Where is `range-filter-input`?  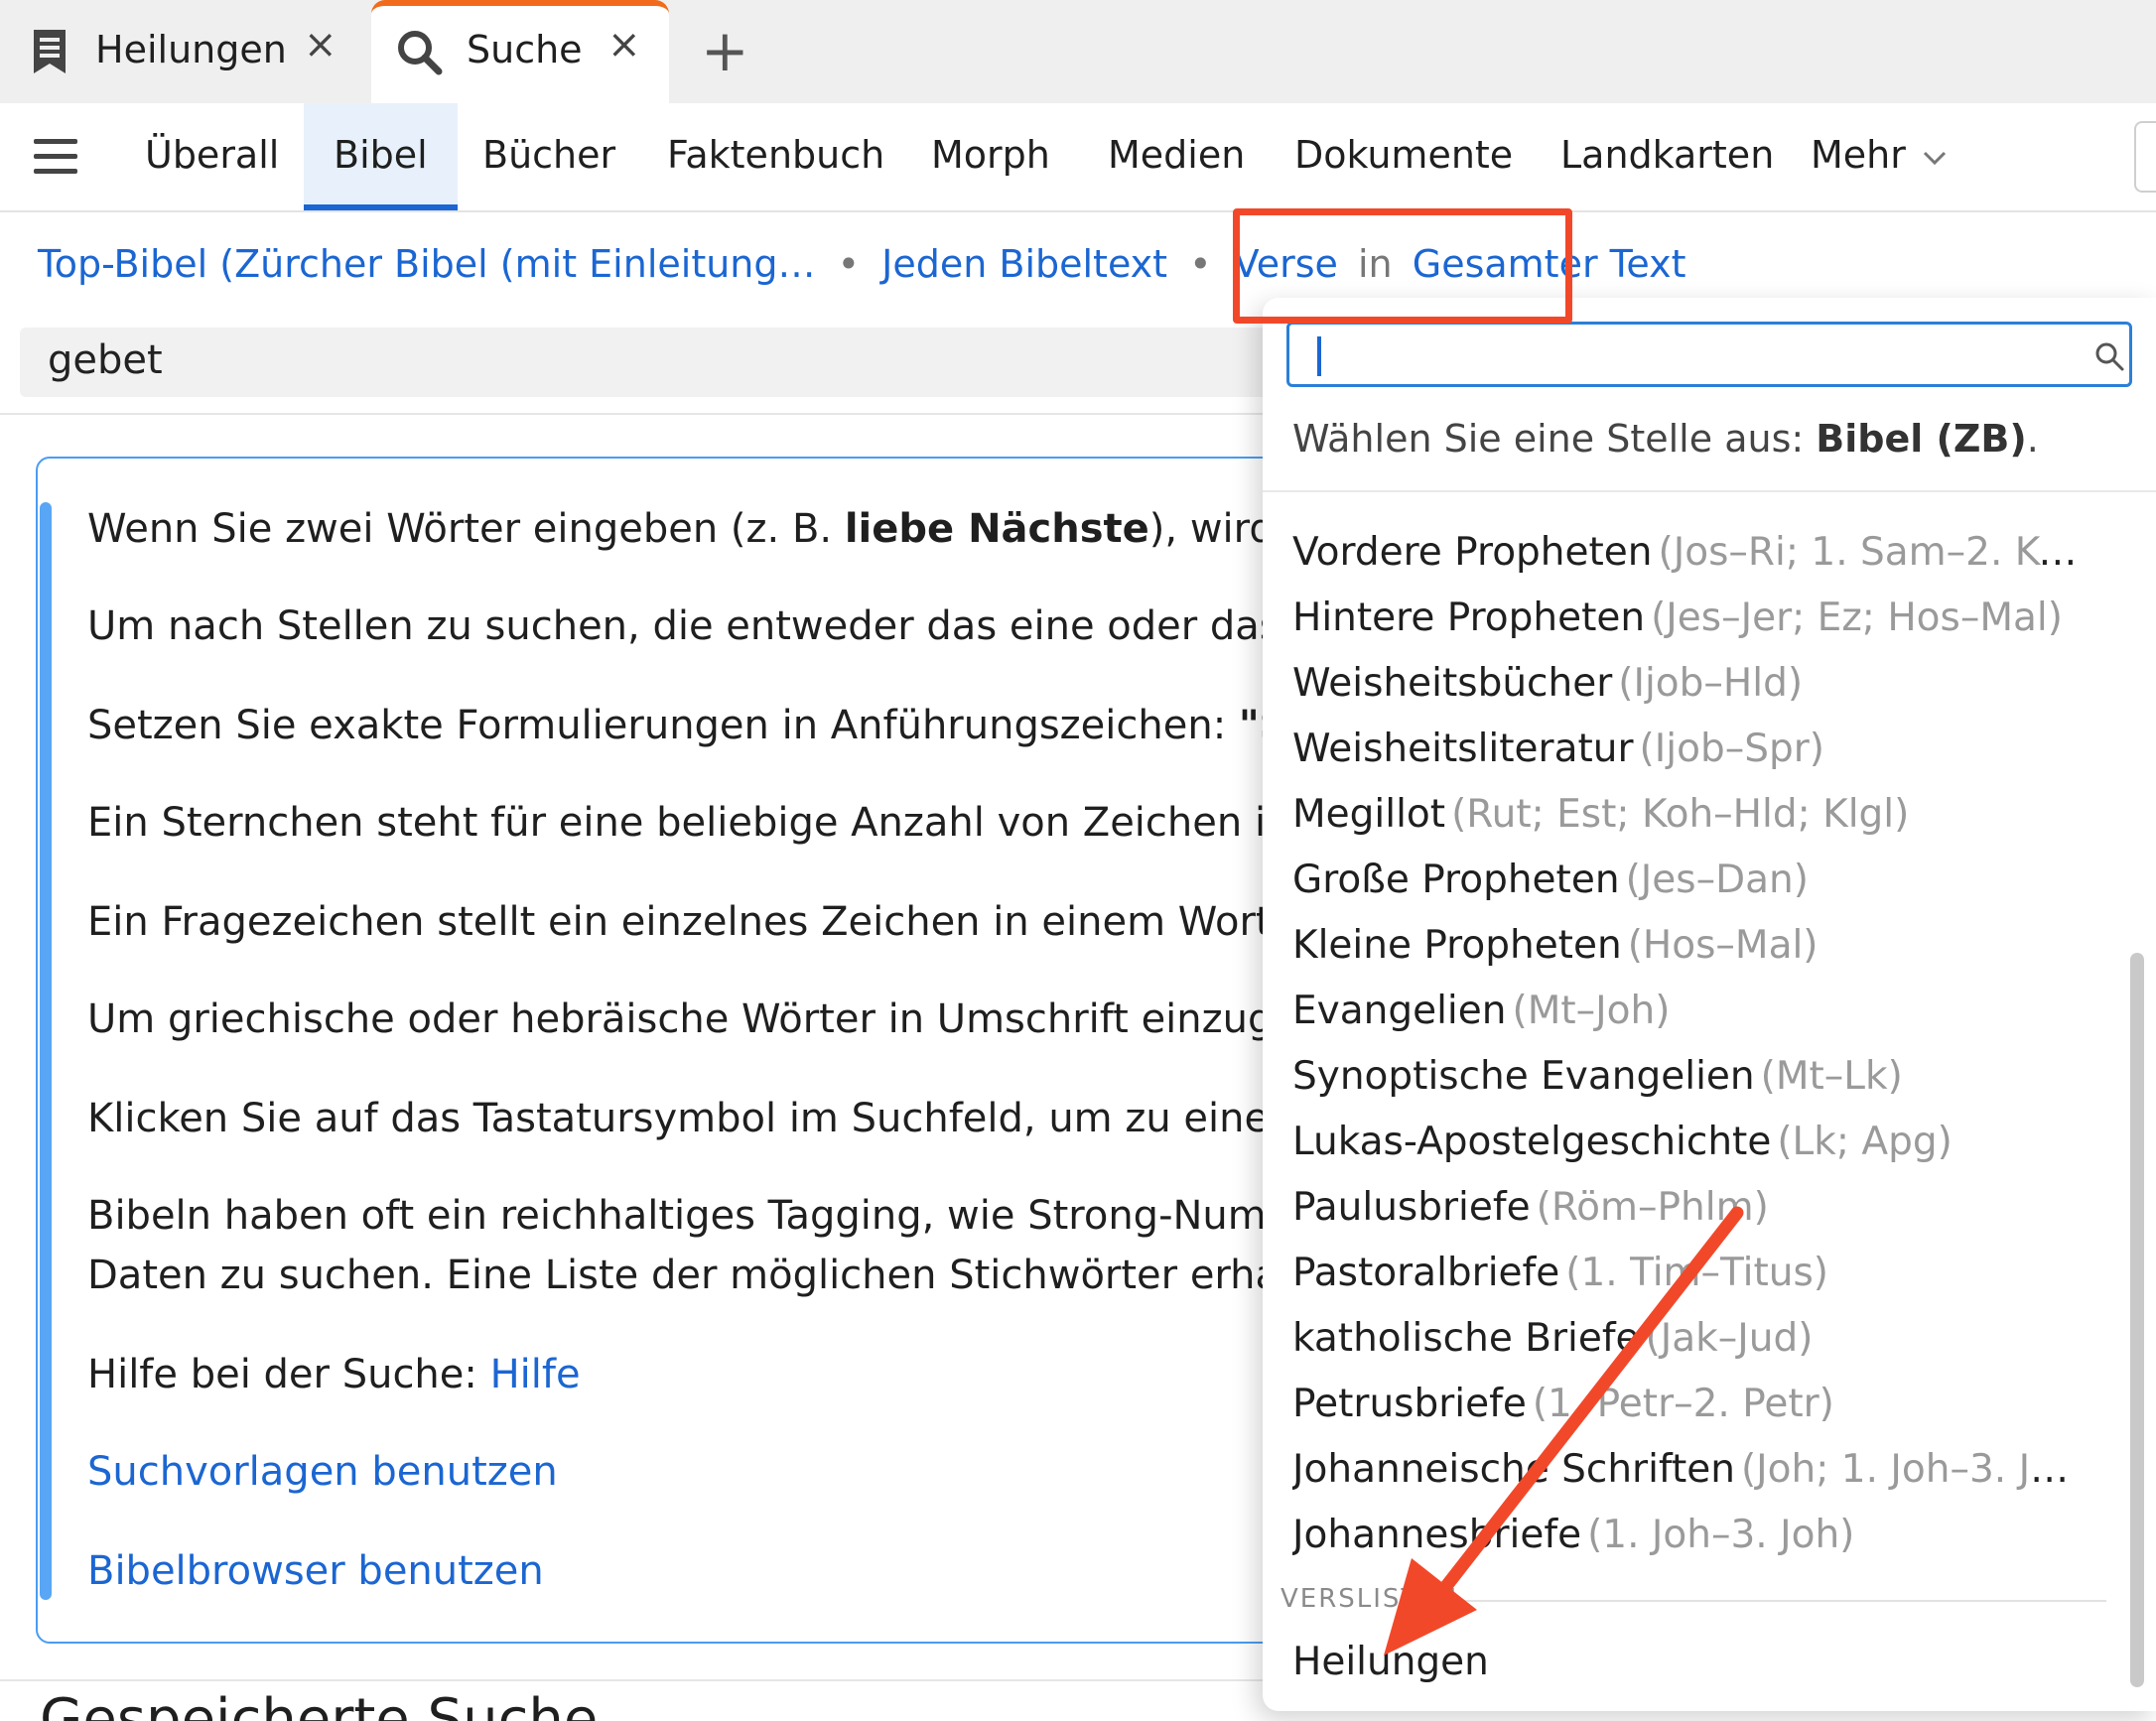
range-filter-input is located at coordinates (1709, 354).